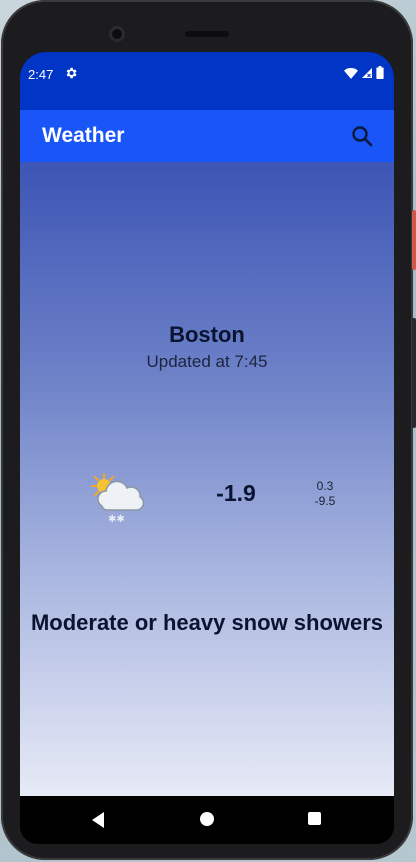  Describe the element at coordinates (71, 73) in the screenshot. I see `gear-icon` at that location.